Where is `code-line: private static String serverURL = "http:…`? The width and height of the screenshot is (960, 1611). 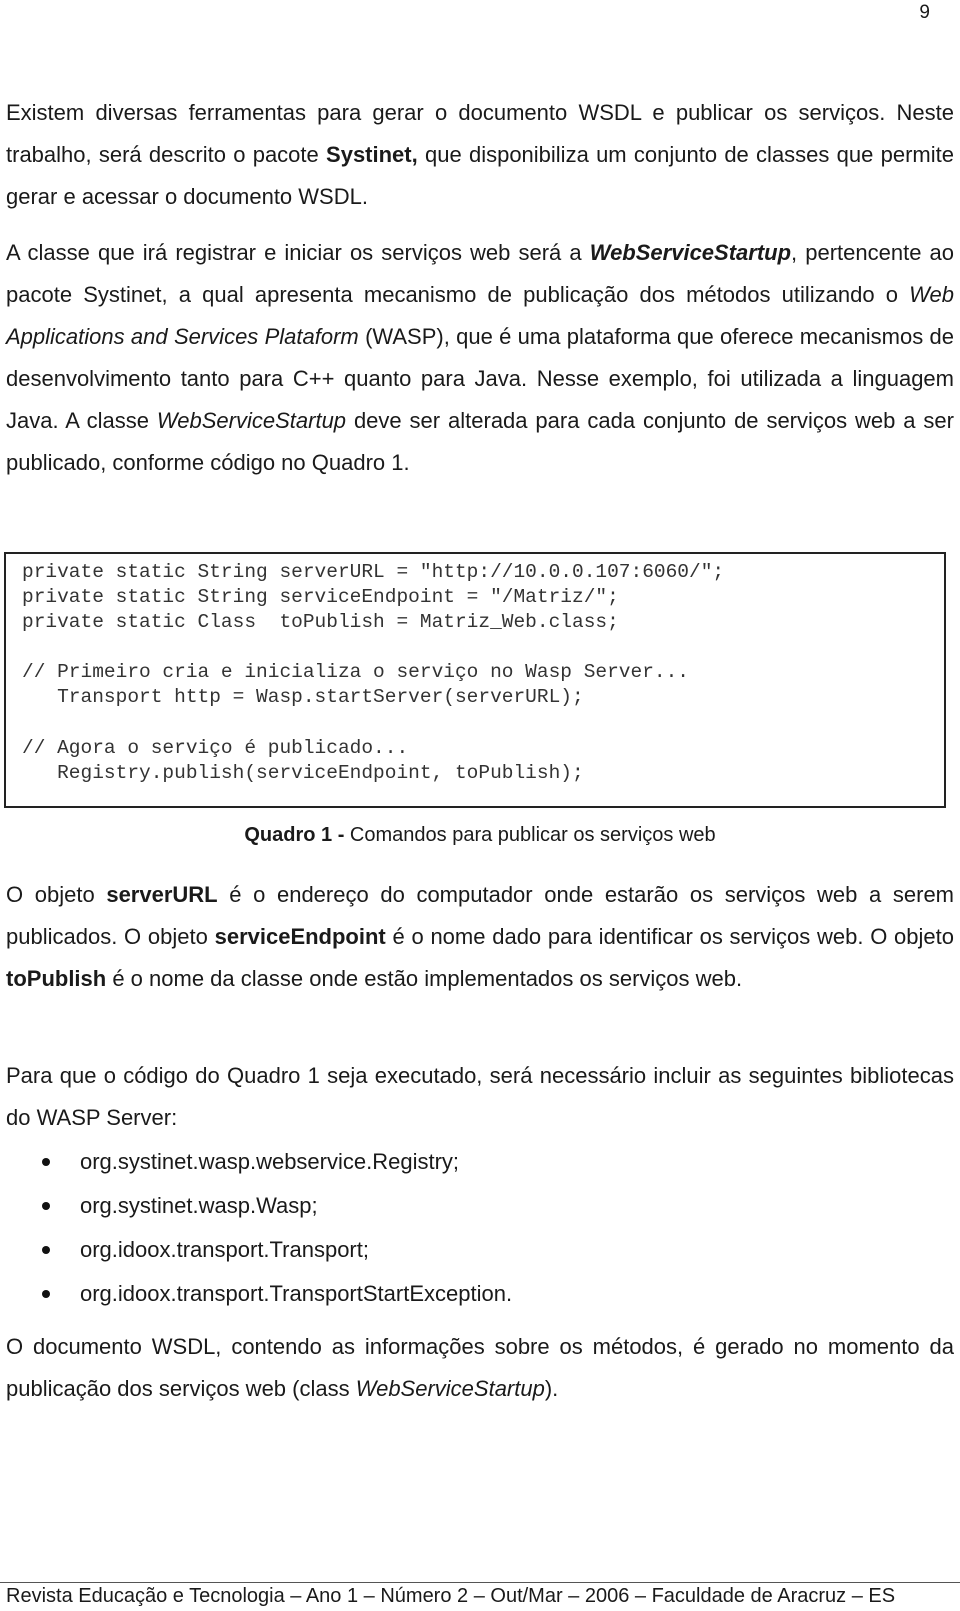 code-line: private static String serverURL = "http:… is located at coordinates (373, 572).